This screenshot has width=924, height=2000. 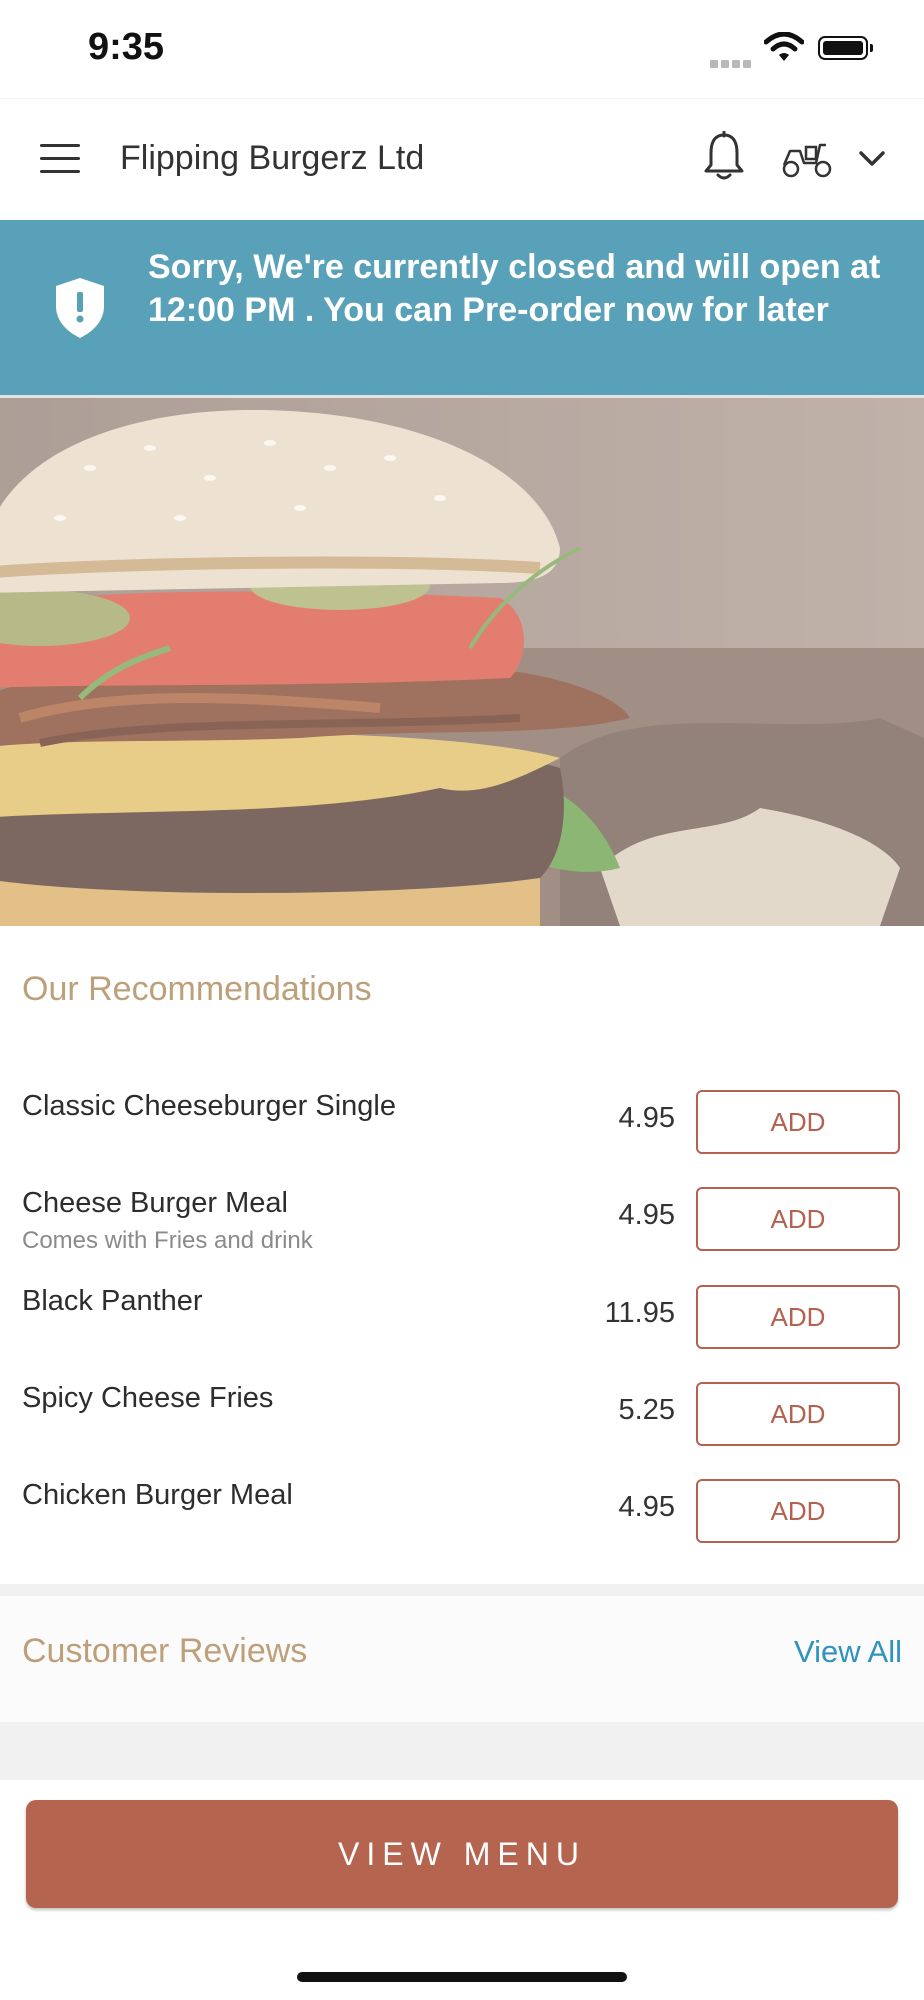 I want to click on item-price: 5.25, so click(x=646, y=1410).